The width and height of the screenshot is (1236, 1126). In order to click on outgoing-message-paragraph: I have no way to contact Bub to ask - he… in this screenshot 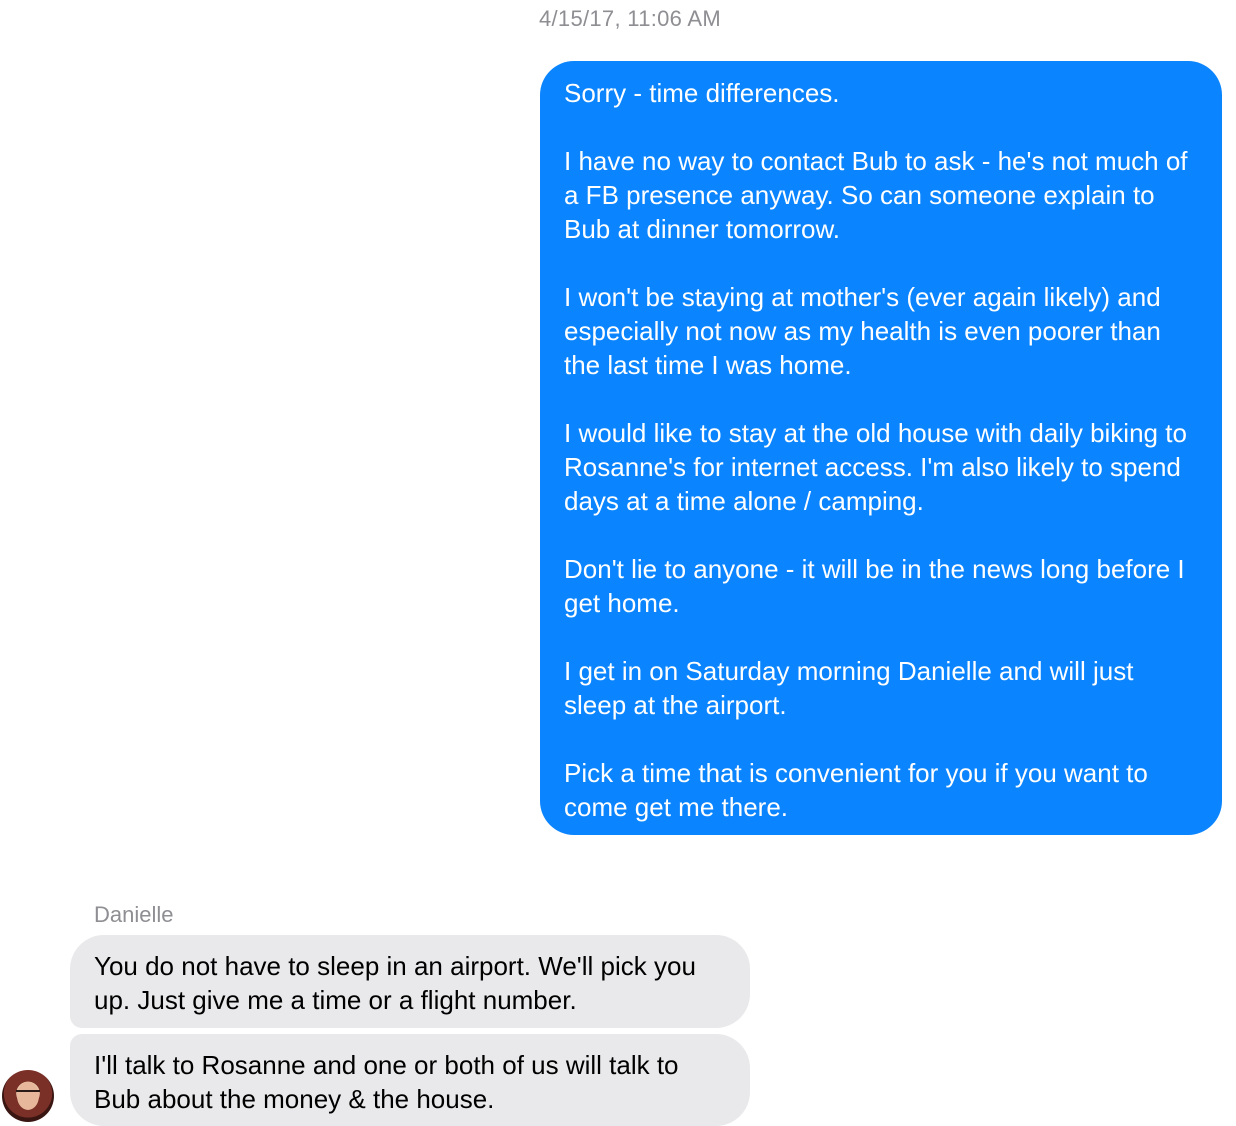, I will do `click(876, 195)`.